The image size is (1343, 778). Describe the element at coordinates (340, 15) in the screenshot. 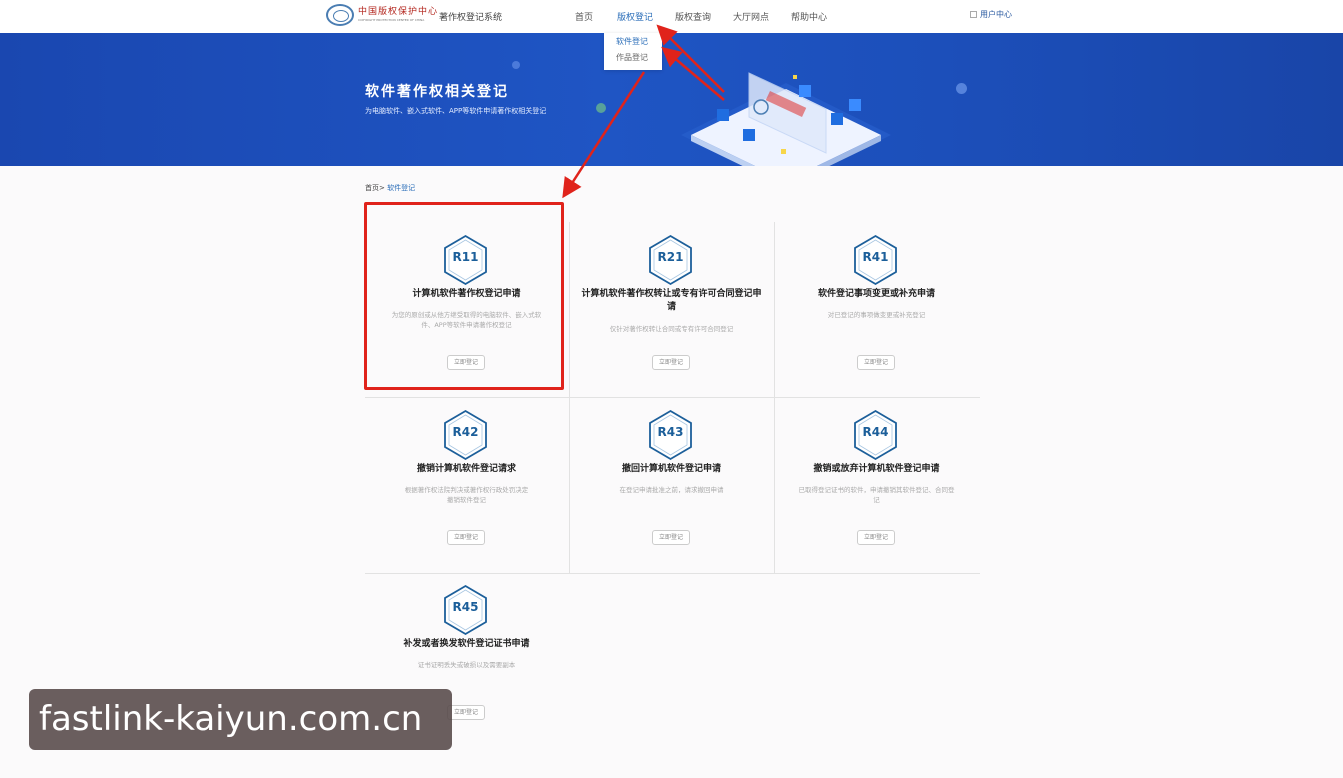

I see `logo-emblem-icon` at that location.